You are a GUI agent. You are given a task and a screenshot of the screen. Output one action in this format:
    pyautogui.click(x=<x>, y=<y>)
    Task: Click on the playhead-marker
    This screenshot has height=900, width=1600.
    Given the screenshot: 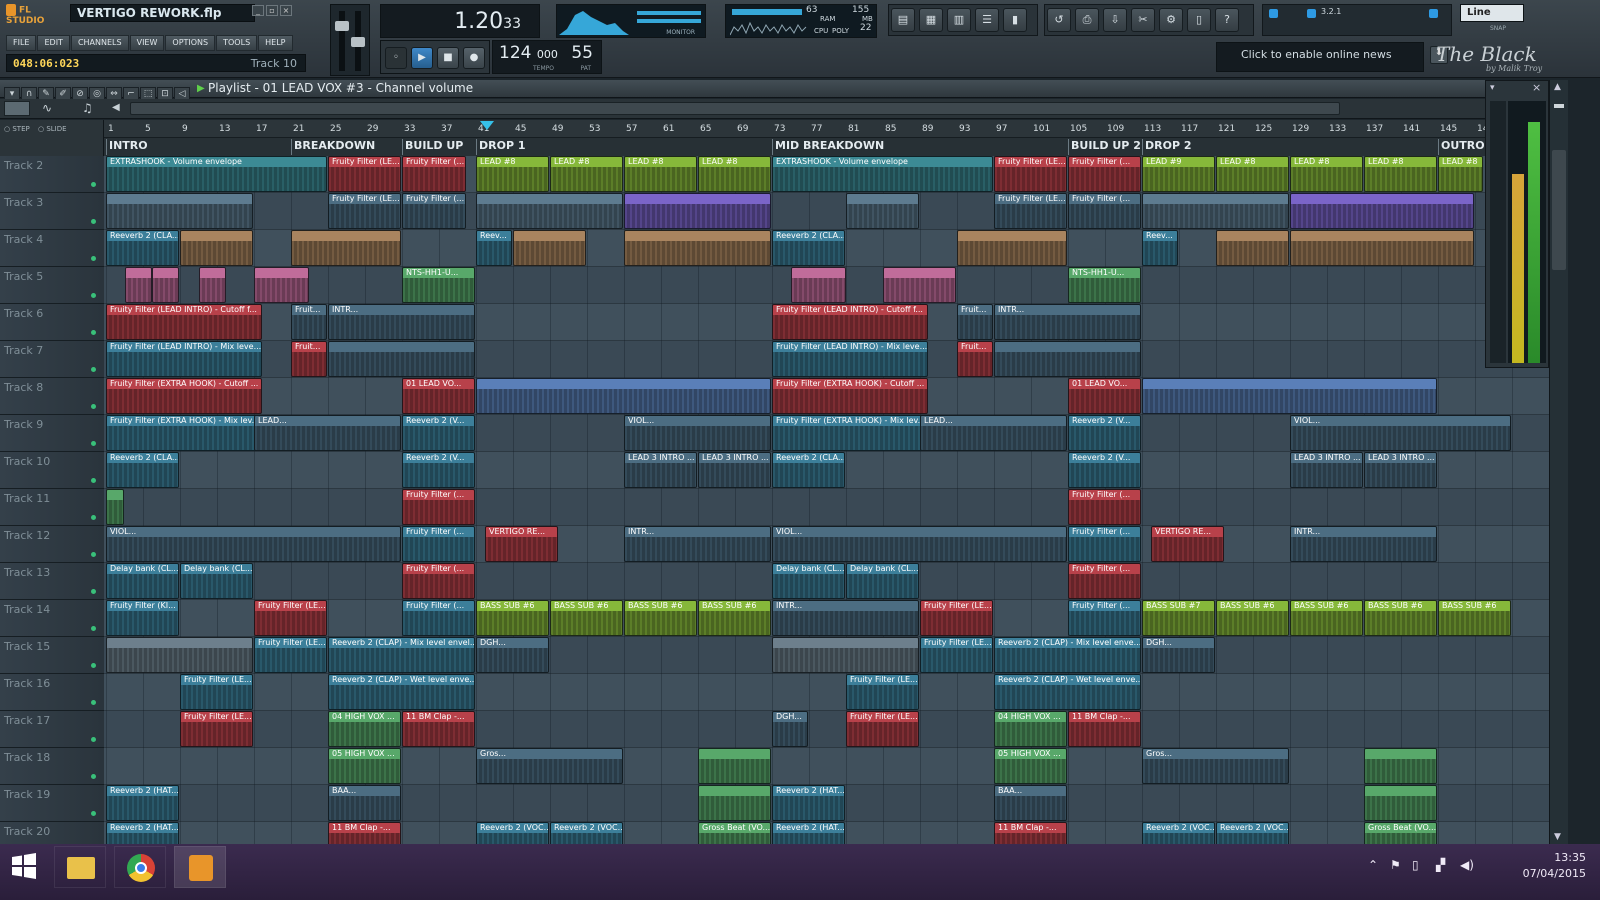 What is the action you would take?
    pyautogui.click(x=487, y=126)
    